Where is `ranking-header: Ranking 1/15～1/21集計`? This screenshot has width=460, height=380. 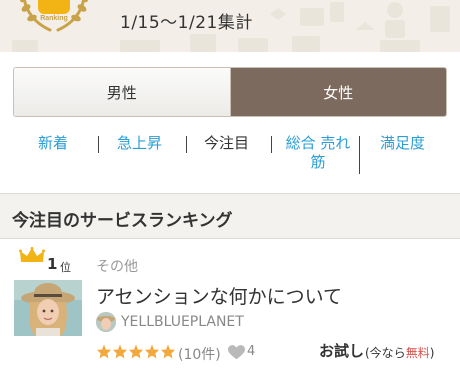 ranking-header: Ranking 1/15～1/21集計 is located at coordinates (230, 26).